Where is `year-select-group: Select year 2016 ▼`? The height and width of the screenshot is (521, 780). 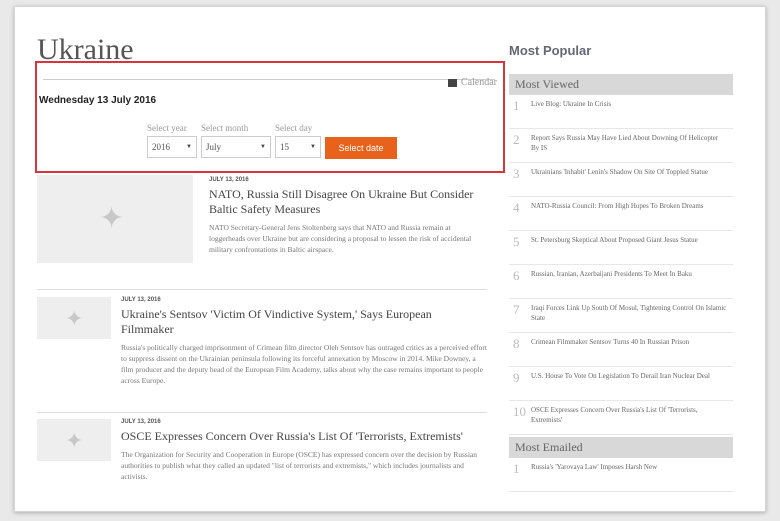
year-select-group: Select year 2016 ▼ is located at coordinates (172, 140).